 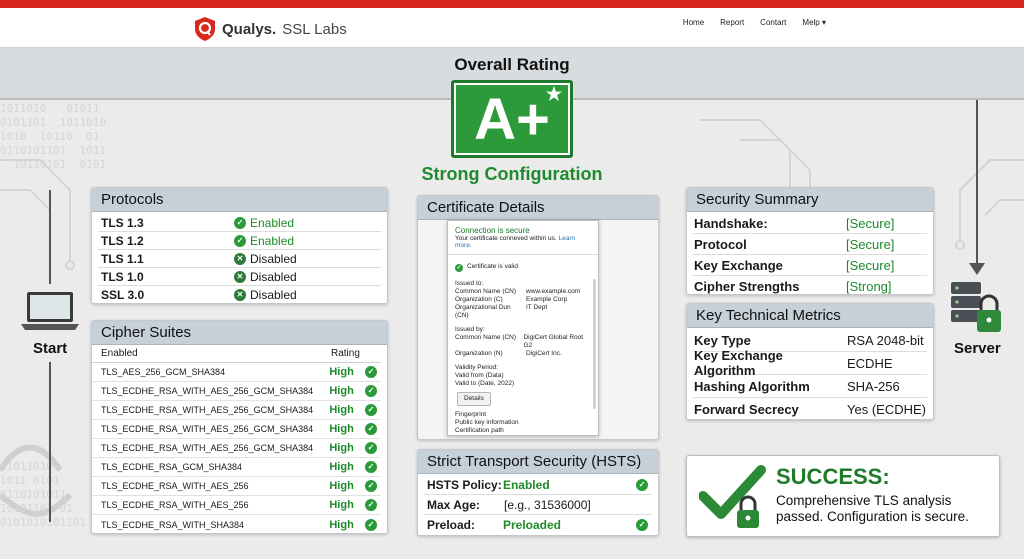 I want to click on certificate-valid: Certificate is valid, so click(x=492, y=266).